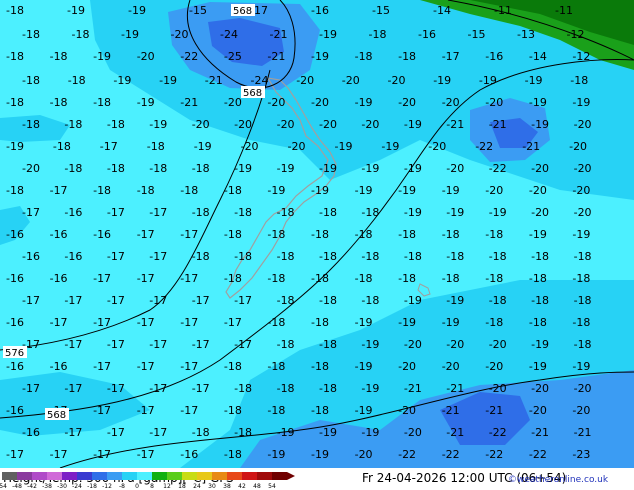 The width and height of the screenshot is (634, 490). I want to click on colorbar-tick-label: 54, so click(272, 486).